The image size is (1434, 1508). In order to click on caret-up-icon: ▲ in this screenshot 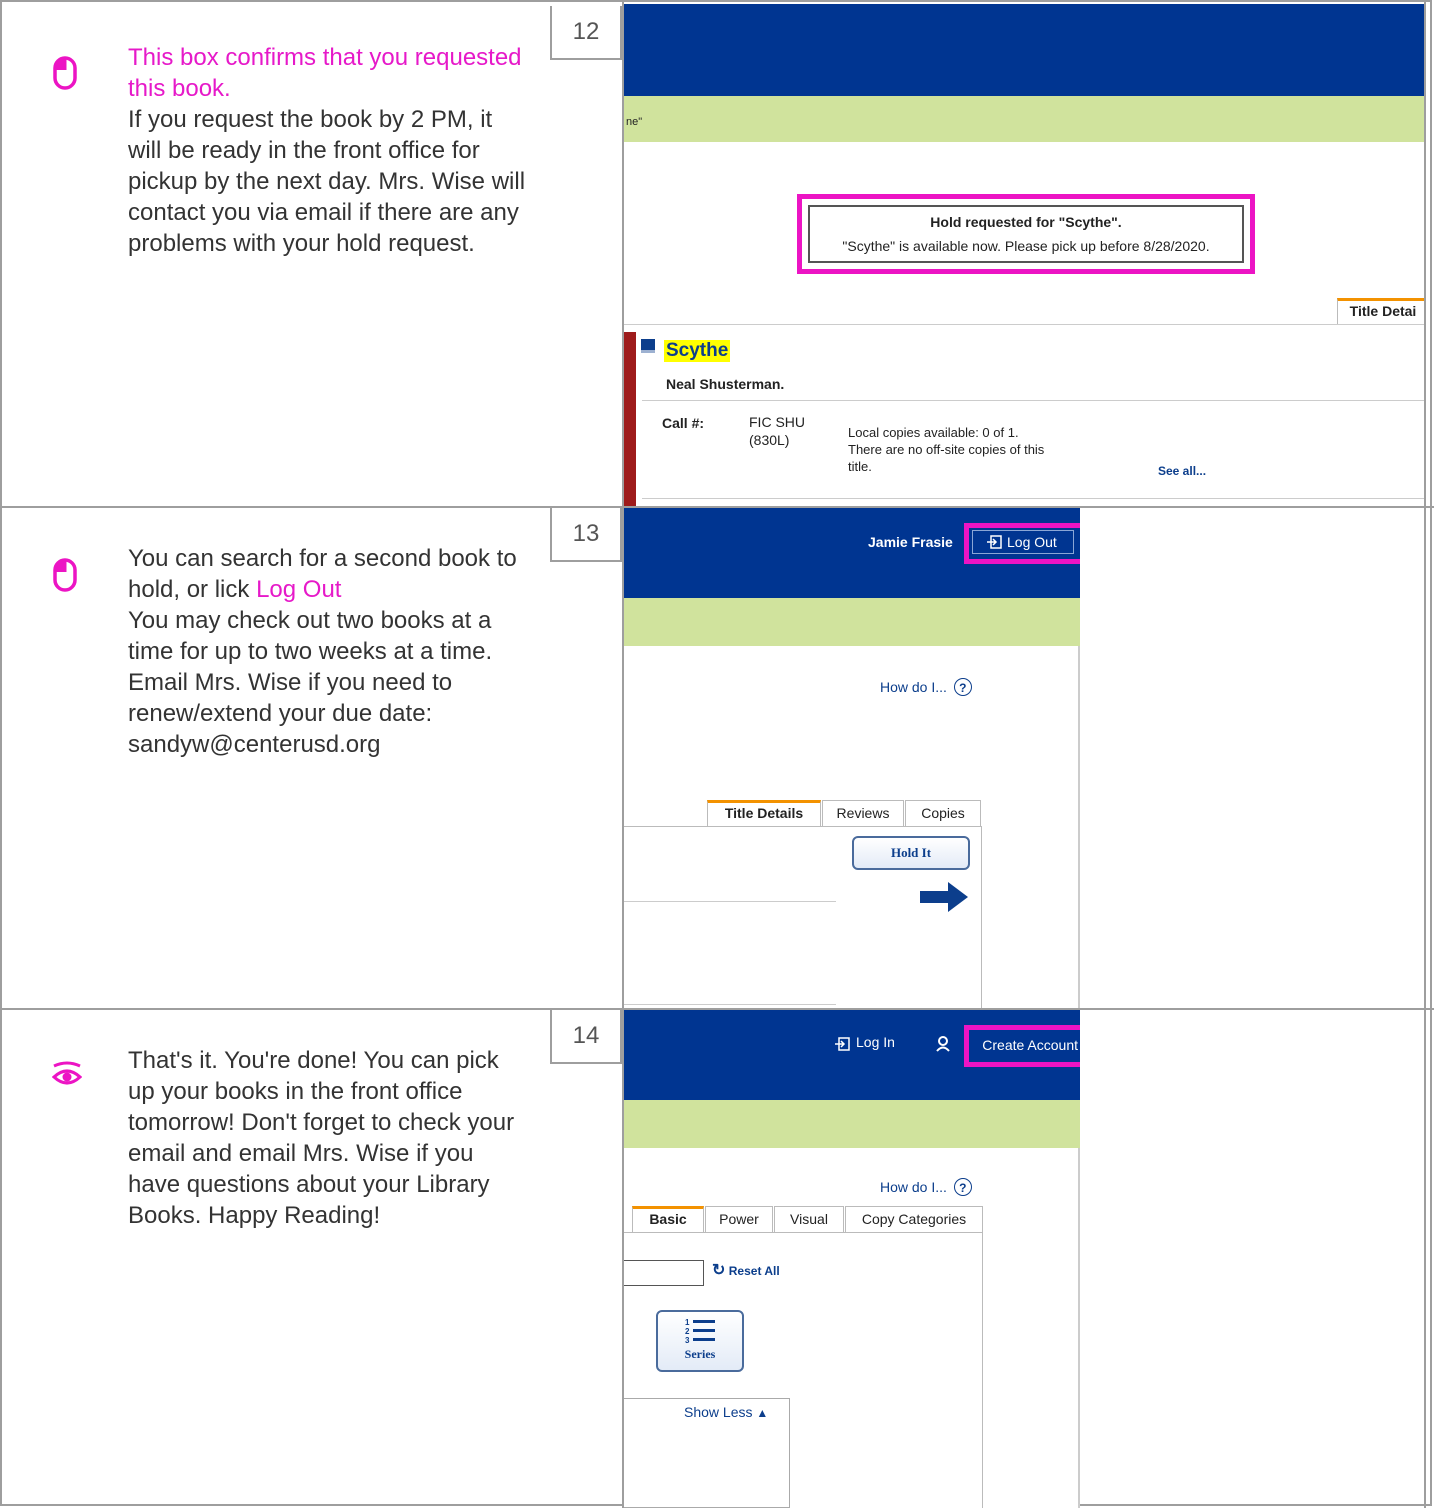, I will do `click(762, 1413)`.